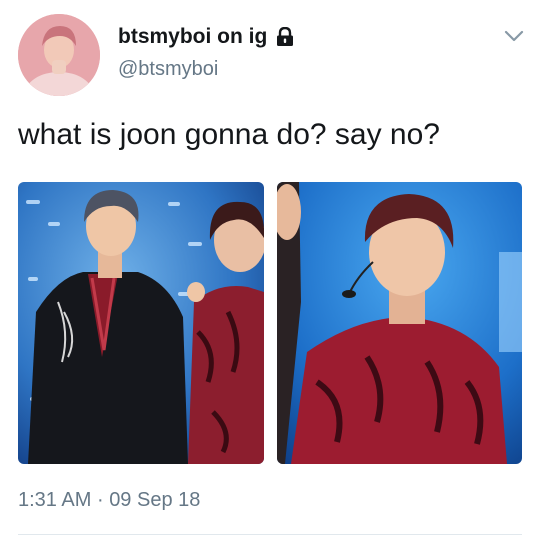 Image resolution: width=540 pixels, height=540 pixels. Describe the element at coordinates (55, 500) in the screenshot. I see `tweet-time: 1:31 AM` at that location.